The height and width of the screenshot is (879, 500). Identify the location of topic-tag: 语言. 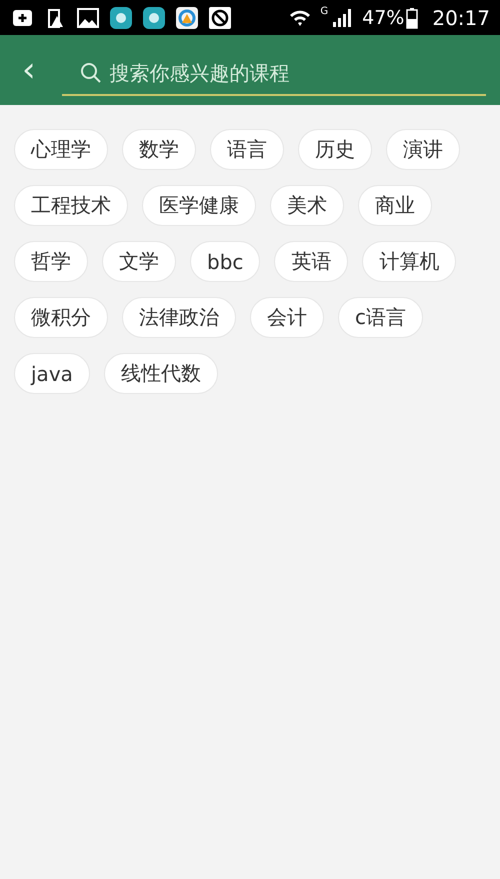
(247, 149).